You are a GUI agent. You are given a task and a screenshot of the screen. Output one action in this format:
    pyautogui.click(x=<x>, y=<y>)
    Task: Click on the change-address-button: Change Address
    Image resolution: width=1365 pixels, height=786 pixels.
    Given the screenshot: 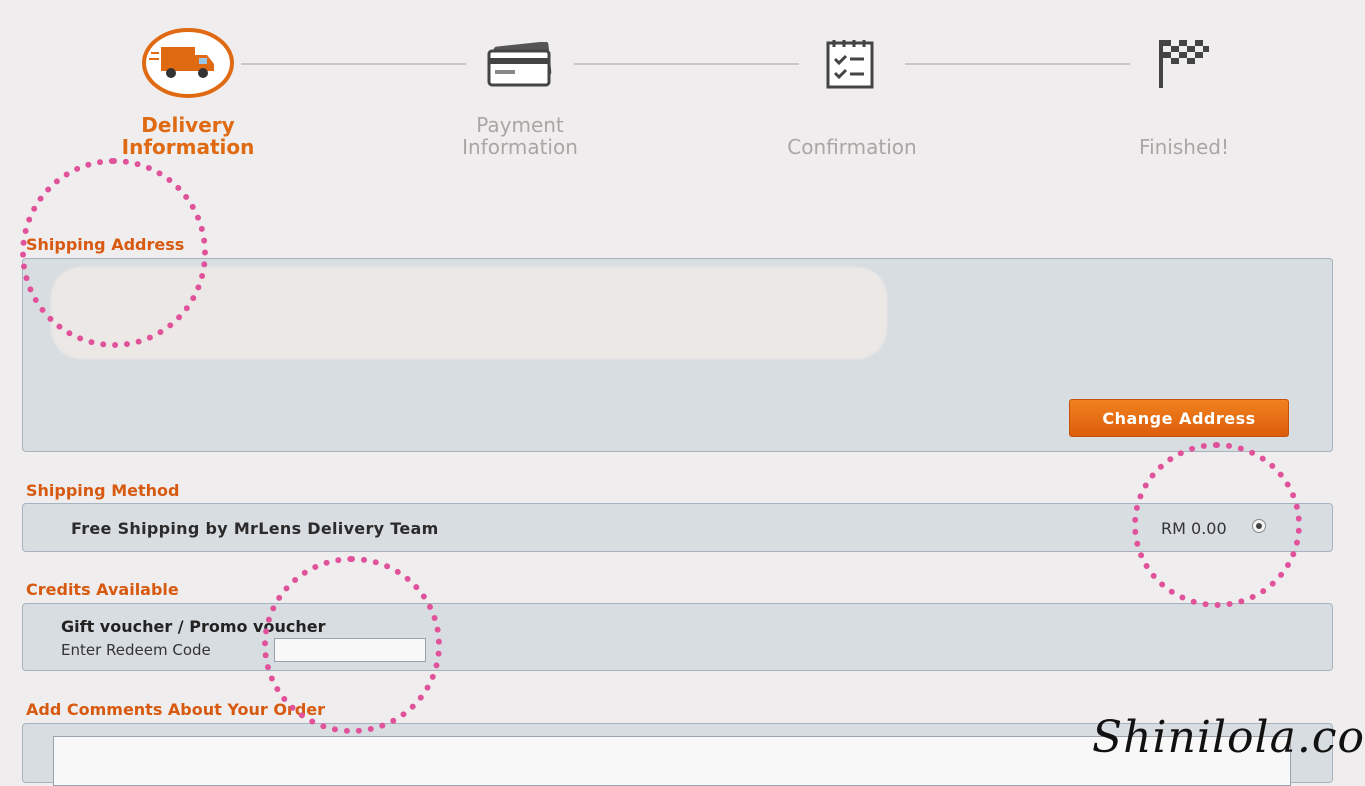 What is the action you would take?
    pyautogui.click(x=1179, y=418)
    